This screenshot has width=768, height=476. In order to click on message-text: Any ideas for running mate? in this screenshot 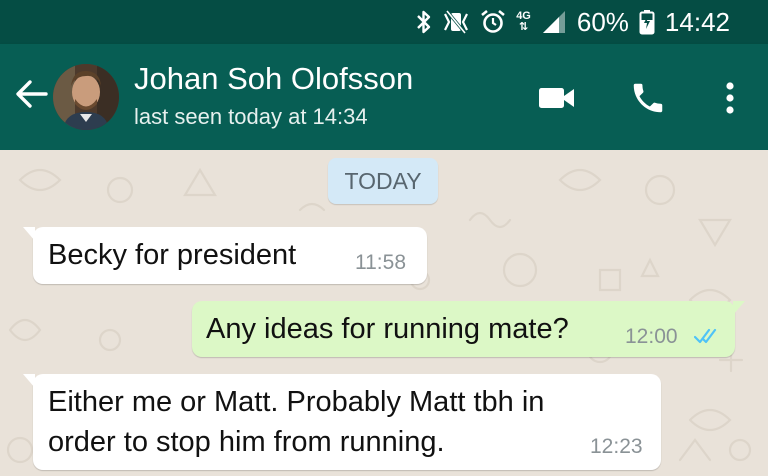, I will do `click(387, 329)`.